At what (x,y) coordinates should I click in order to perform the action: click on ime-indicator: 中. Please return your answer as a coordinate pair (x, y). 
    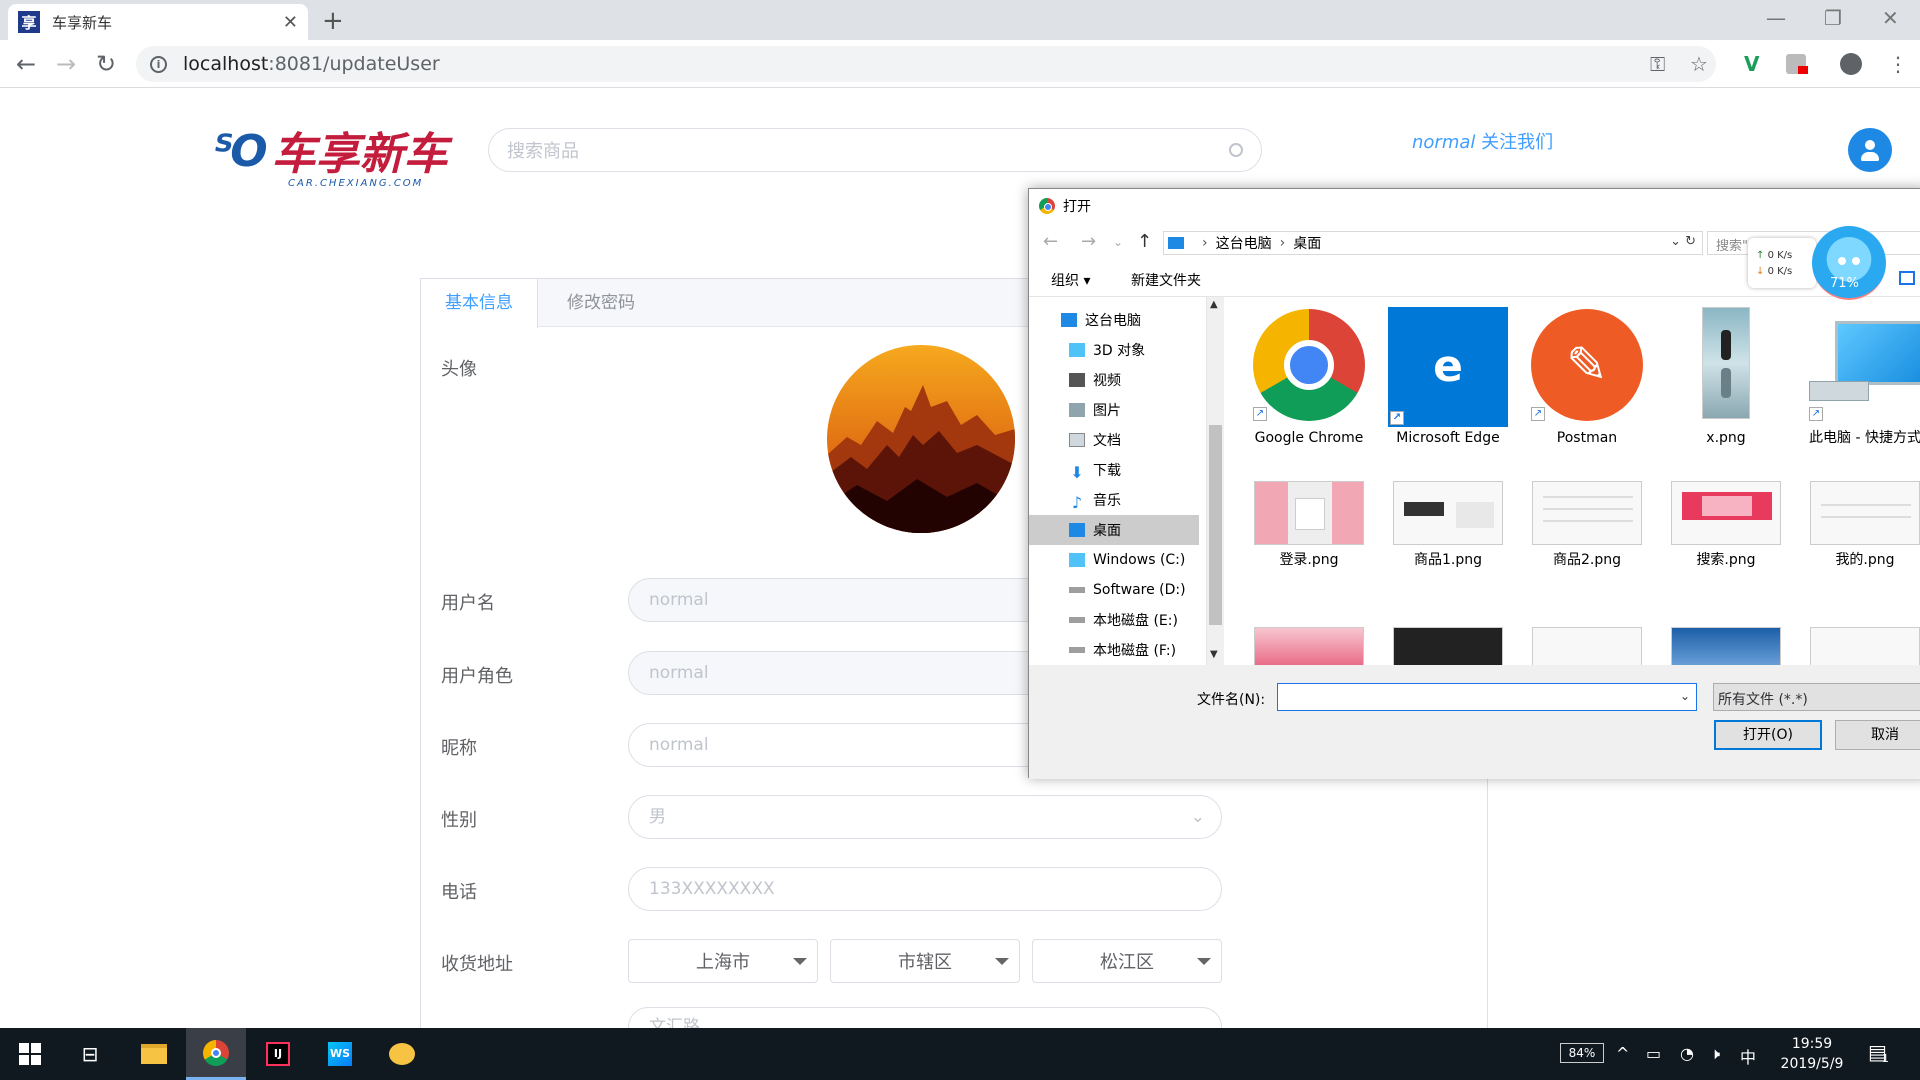
    Looking at the image, I should click on (1748, 1056).